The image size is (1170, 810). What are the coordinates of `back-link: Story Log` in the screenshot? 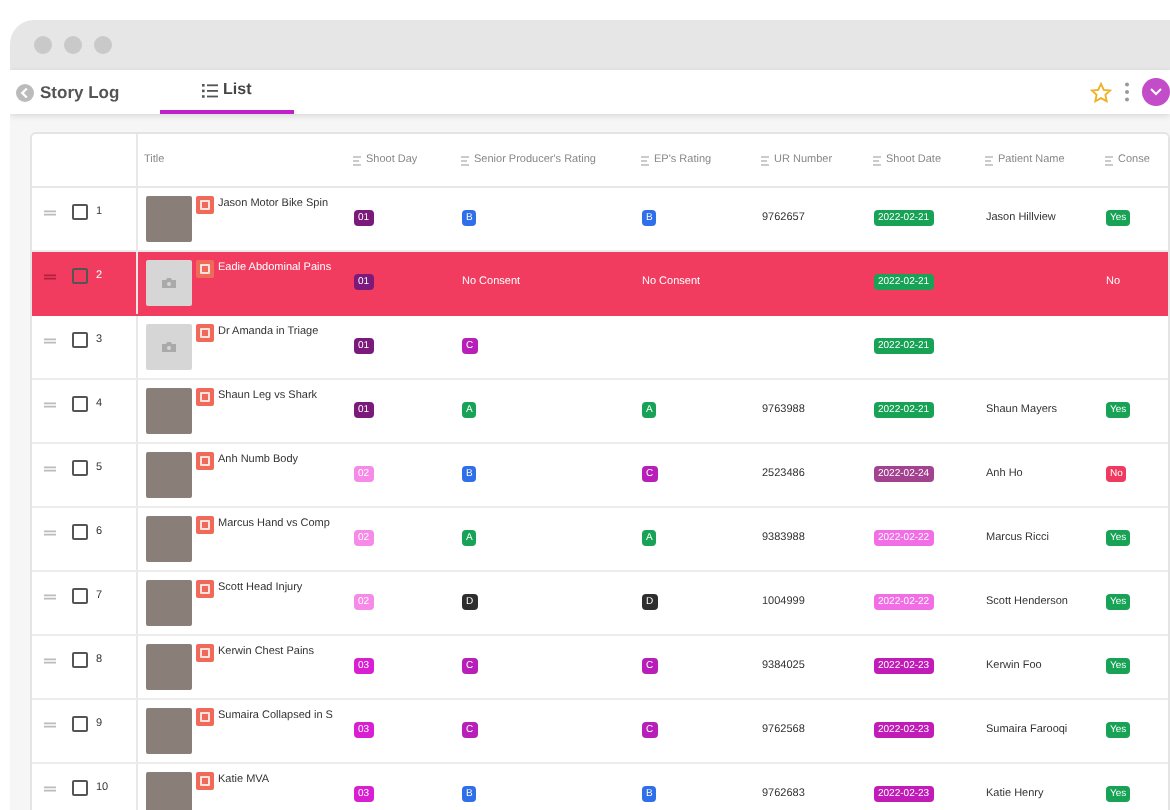 It's located at (85, 92).